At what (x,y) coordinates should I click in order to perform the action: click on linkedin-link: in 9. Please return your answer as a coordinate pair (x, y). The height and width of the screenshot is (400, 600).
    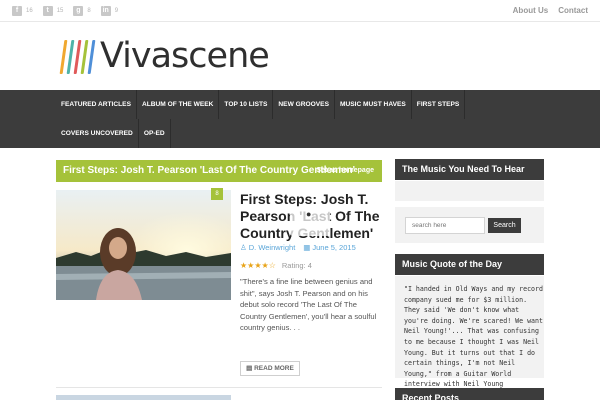
    Looking at the image, I should click on (109, 11).